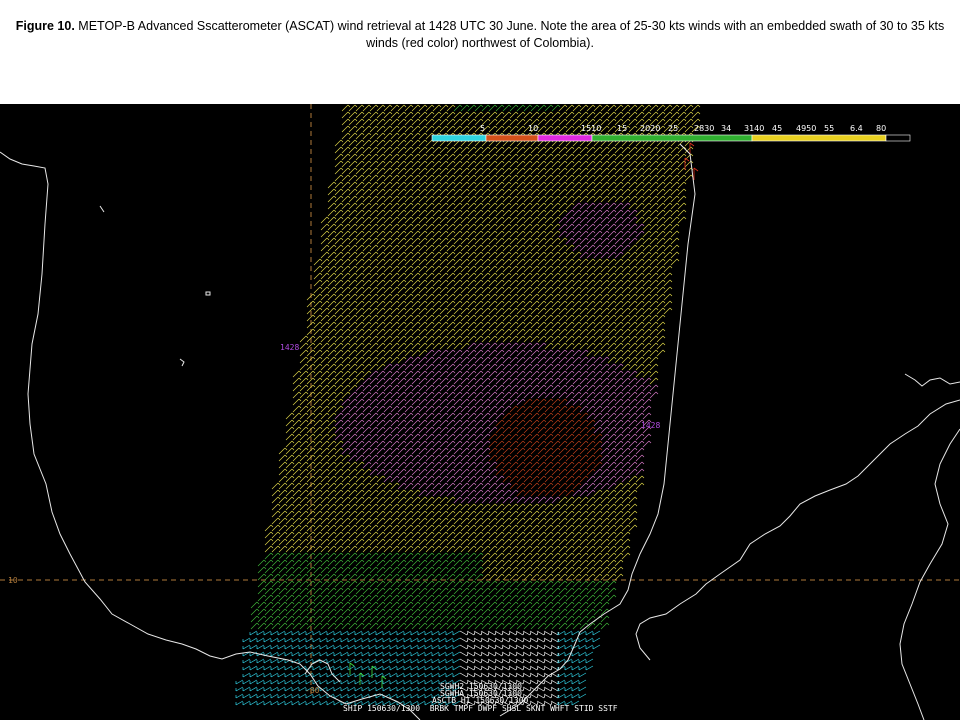  I want to click on scale-tick-label: 2830, so click(704, 128).